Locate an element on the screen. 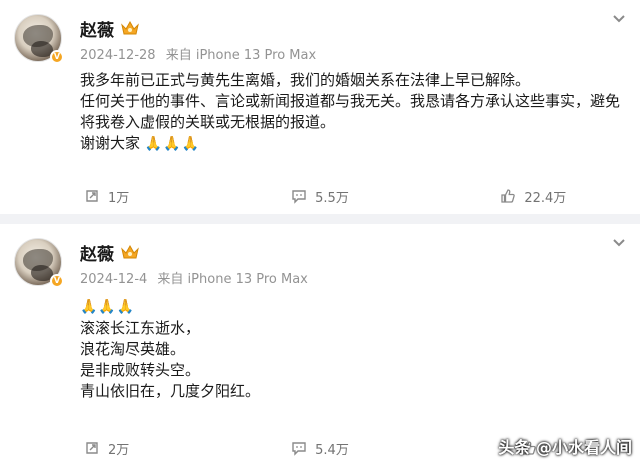  repost-count: 2万 is located at coordinates (119, 450).